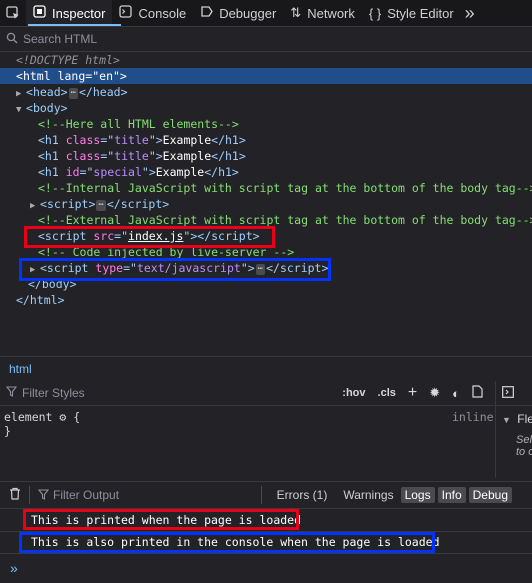 The width and height of the screenshot is (532, 583). Describe the element at coordinates (46, 108) in the screenshot. I see `body-tag: body` at that location.